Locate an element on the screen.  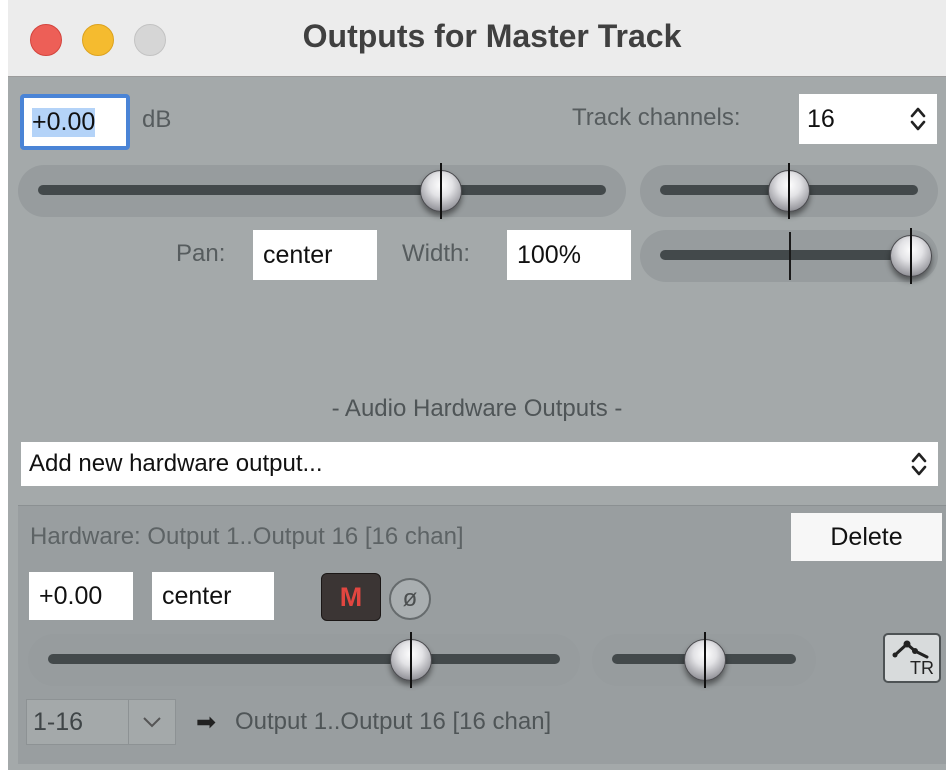
width-center-line is located at coordinates (790, 256).